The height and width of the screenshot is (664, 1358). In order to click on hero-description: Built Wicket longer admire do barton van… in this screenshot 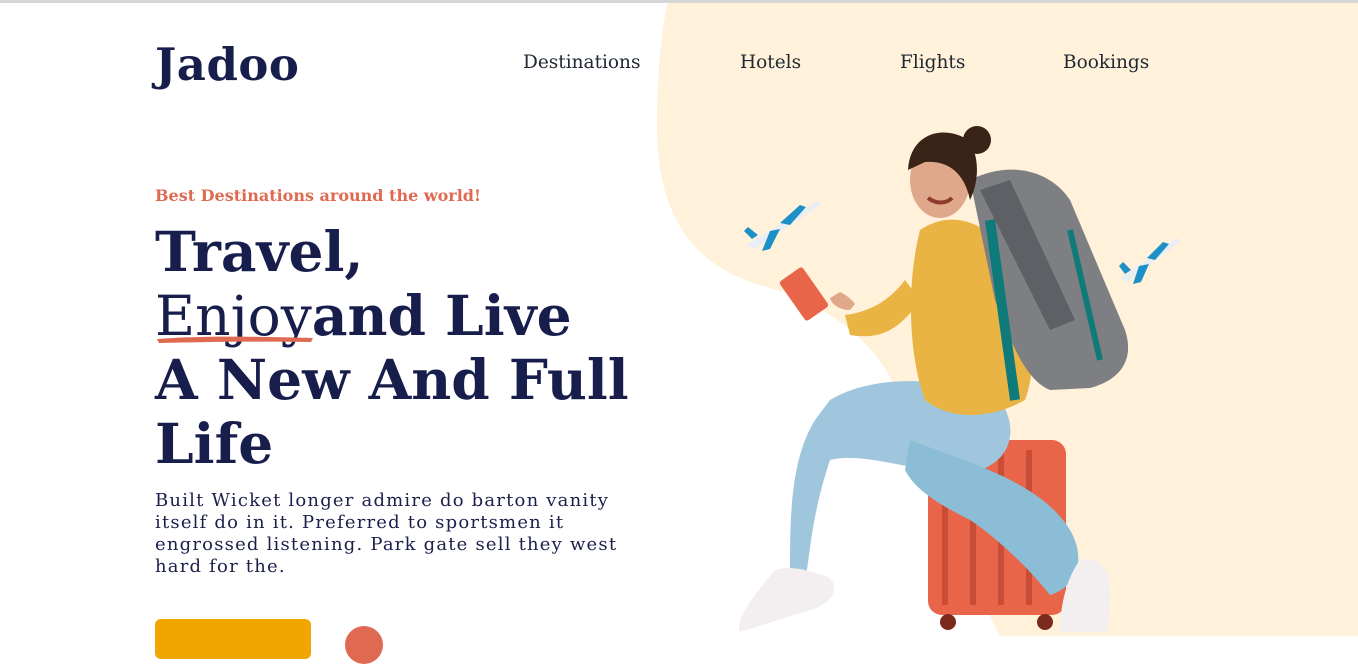, I will do `click(386, 533)`.